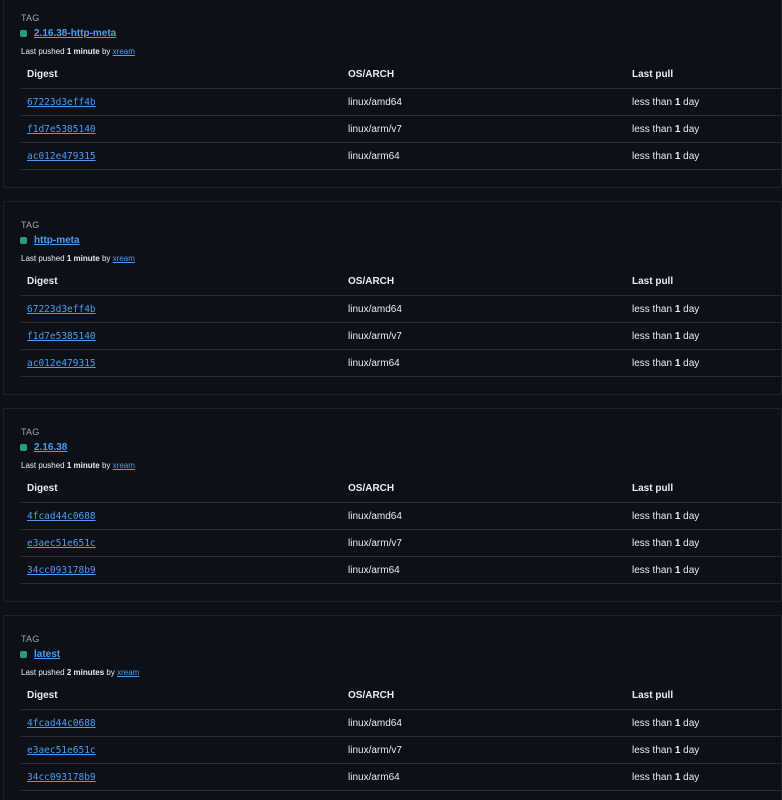  What do you see at coordinates (80, 672) in the screenshot?
I see `last-pushed-info: Last pushed 2 minutes by xream` at bounding box center [80, 672].